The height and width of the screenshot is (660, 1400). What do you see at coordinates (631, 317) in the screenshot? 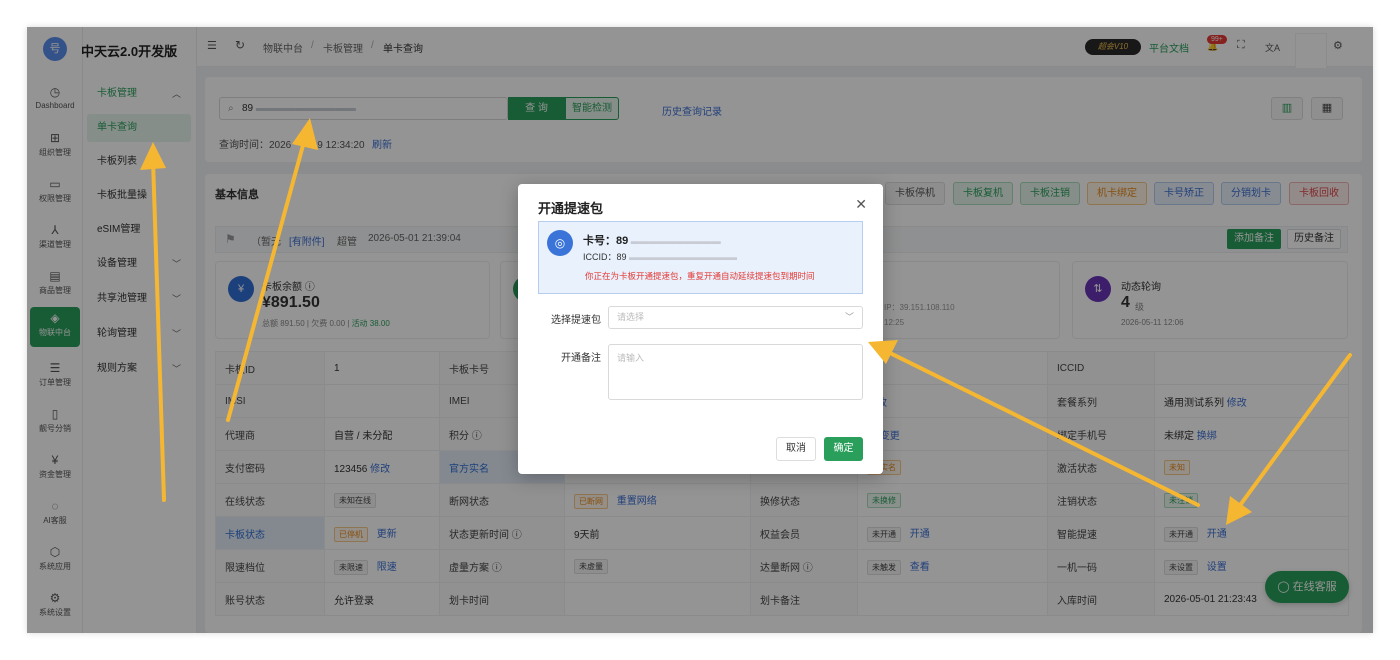
I see `select-placeholder: 请选择` at bounding box center [631, 317].